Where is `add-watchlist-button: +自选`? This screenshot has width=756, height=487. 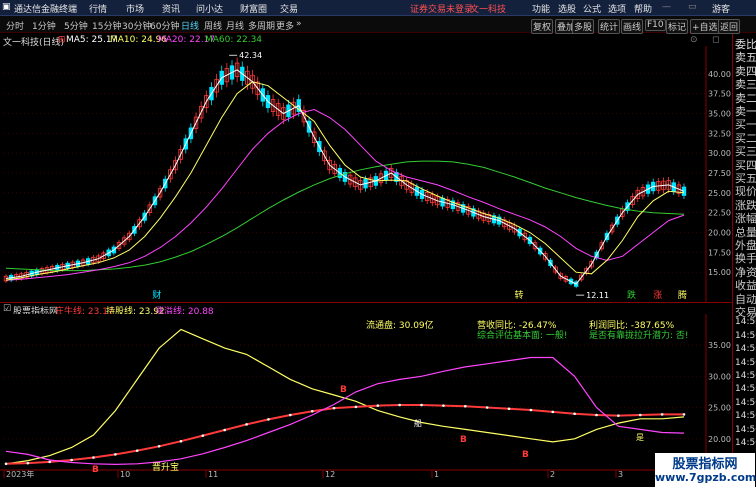 add-watchlist-button: +自选 is located at coordinates (705, 26).